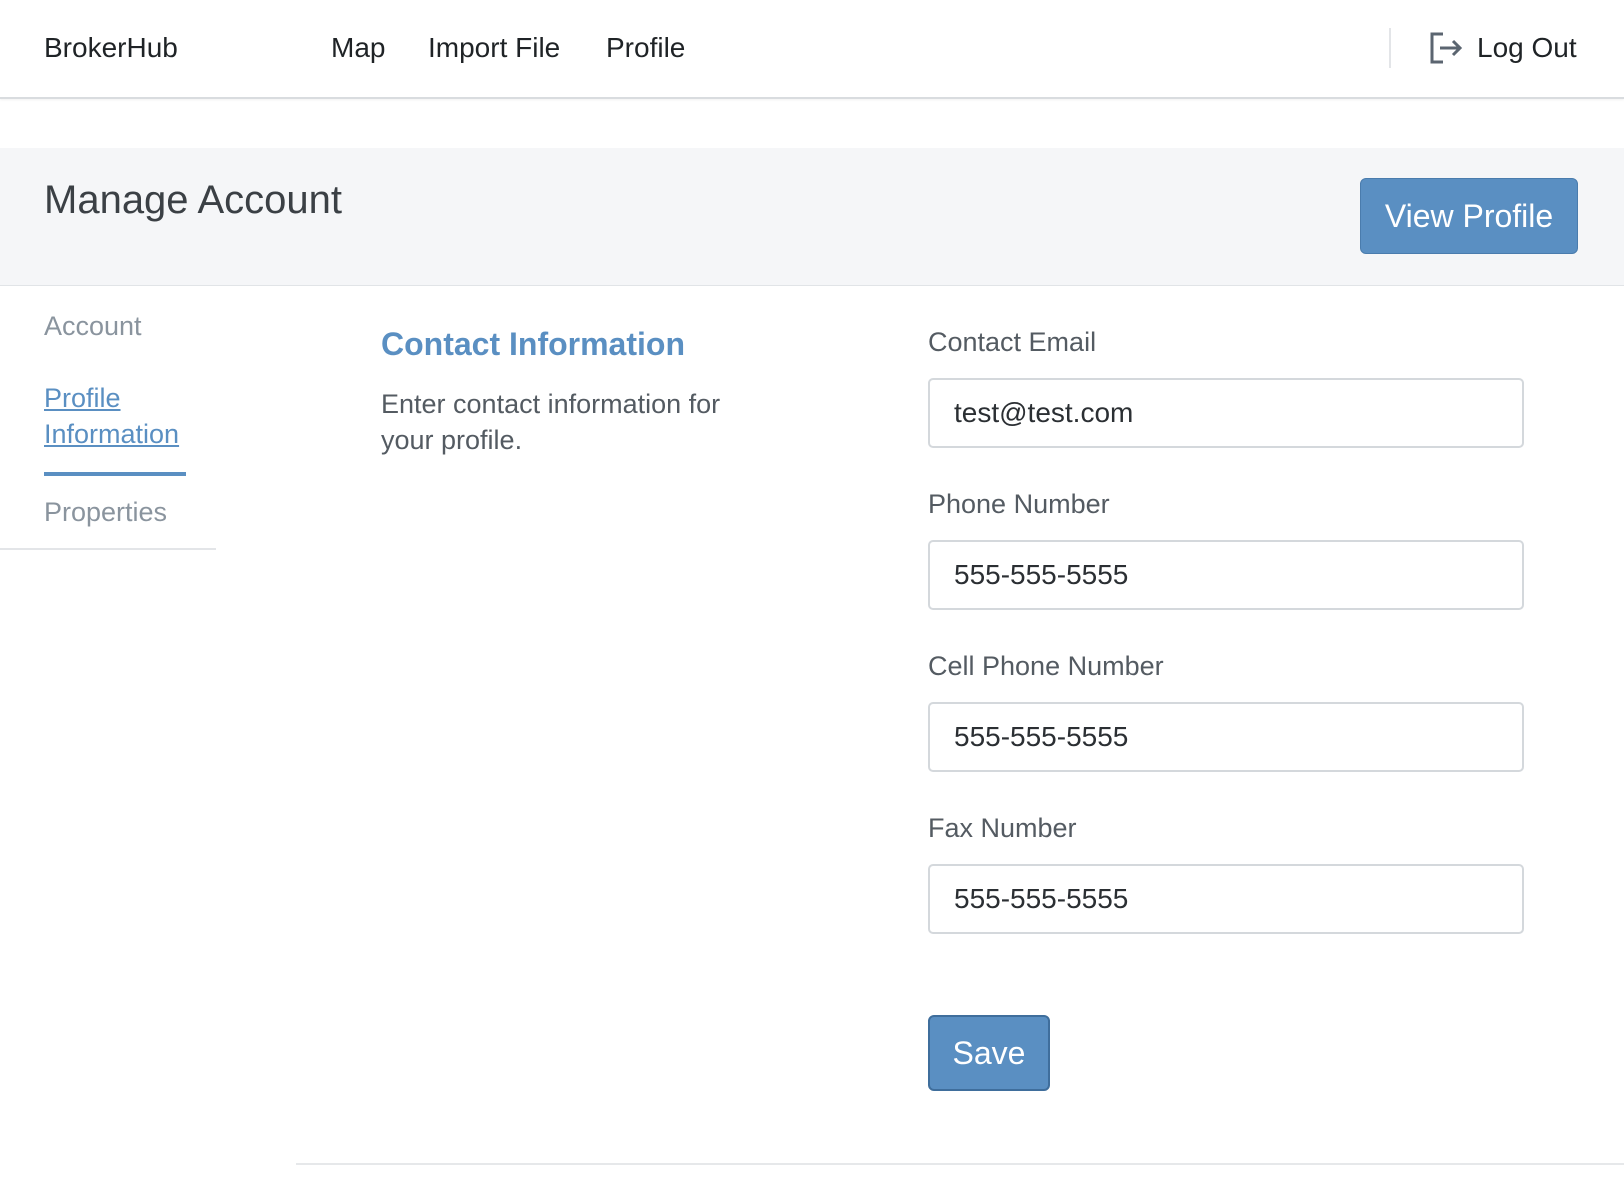  What do you see at coordinates (1390, 48) in the screenshot?
I see `nav-divider` at bounding box center [1390, 48].